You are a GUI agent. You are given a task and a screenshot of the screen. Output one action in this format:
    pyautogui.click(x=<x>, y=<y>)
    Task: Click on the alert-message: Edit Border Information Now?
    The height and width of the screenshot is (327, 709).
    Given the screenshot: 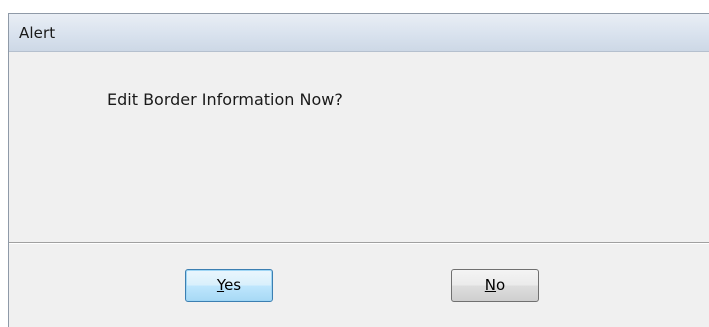 What is the action you would take?
    pyautogui.click(x=225, y=99)
    